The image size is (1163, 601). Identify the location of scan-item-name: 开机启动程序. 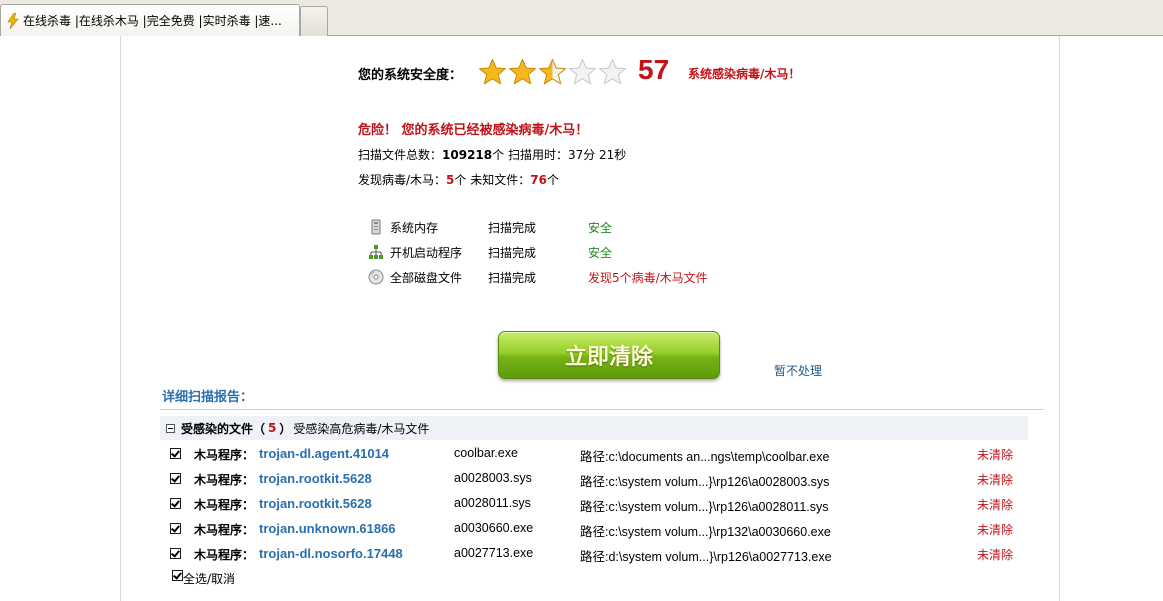
(426, 252).